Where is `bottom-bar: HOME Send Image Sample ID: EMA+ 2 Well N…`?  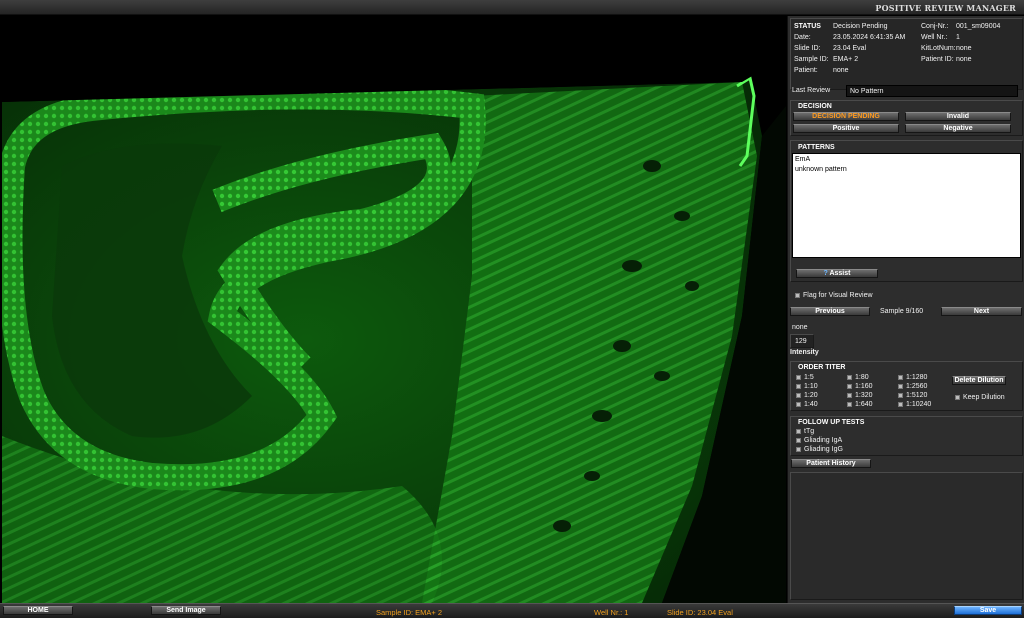
bottom-bar: HOME Send Image Sample ID: EMA+ 2 Well N… is located at coordinates (512, 610).